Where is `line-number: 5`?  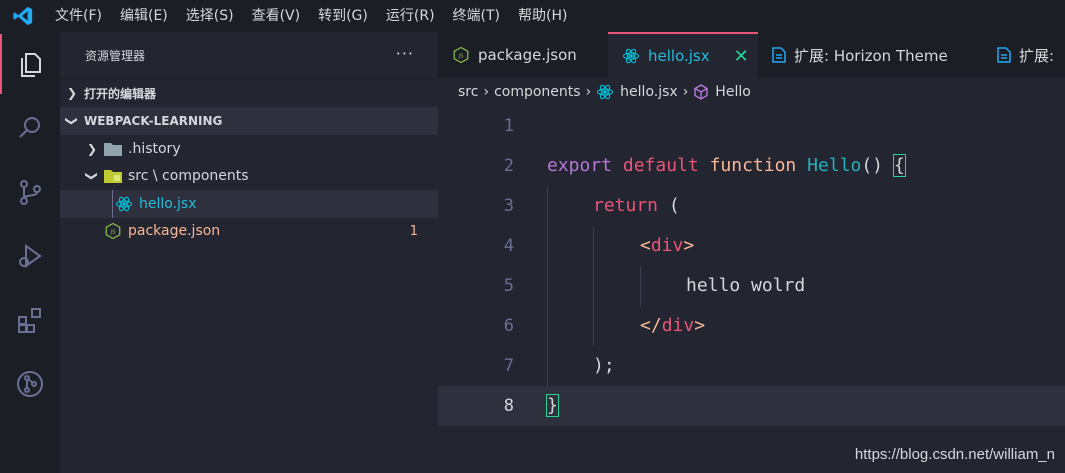
line-number: 5 is located at coordinates (508, 286).